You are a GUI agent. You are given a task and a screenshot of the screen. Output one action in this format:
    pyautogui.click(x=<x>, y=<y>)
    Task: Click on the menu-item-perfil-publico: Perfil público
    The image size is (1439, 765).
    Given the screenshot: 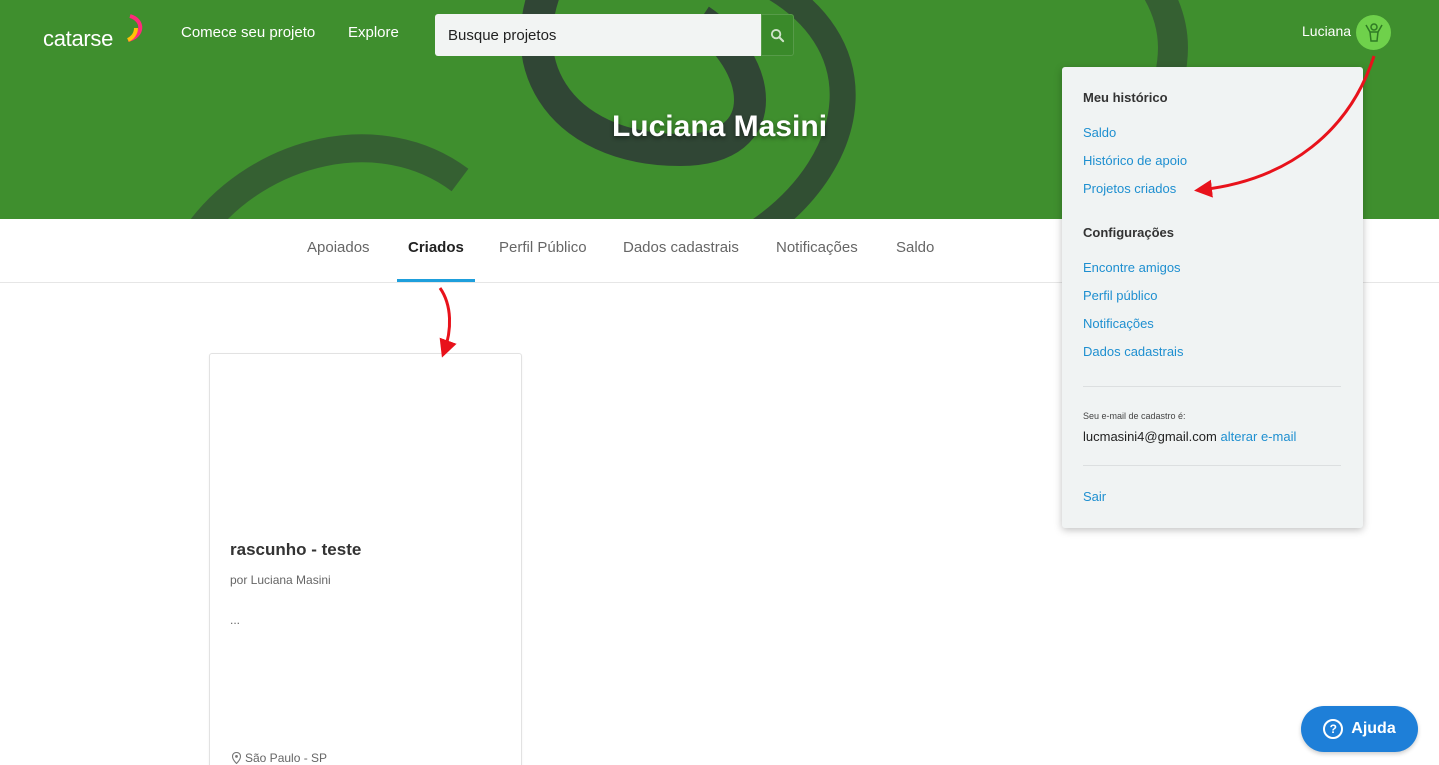 What is the action you would take?
    pyautogui.click(x=1120, y=295)
    